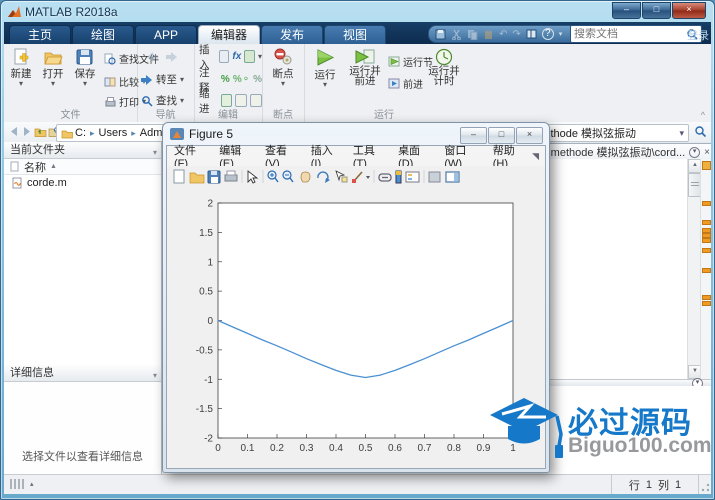 The width and height of the screenshot is (715, 500). What do you see at coordinates (694, 269) in the screenshot?
I see `editor-scrollbar: ▲ ▼` at bounding box center [694, 269].